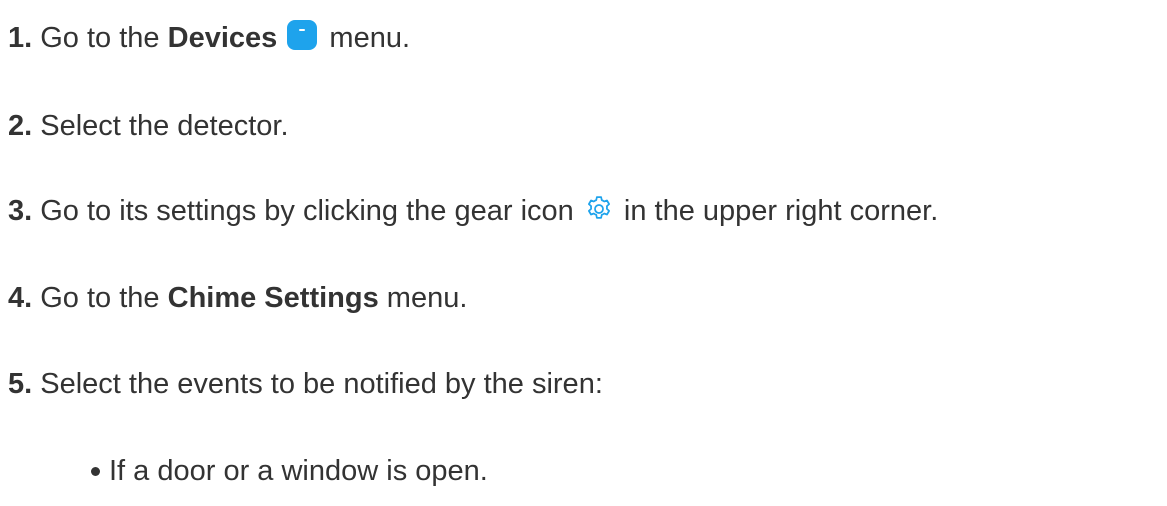 This screenshot has height=506, width=1167. I want to click on step-number: 4., so click(20, 298).